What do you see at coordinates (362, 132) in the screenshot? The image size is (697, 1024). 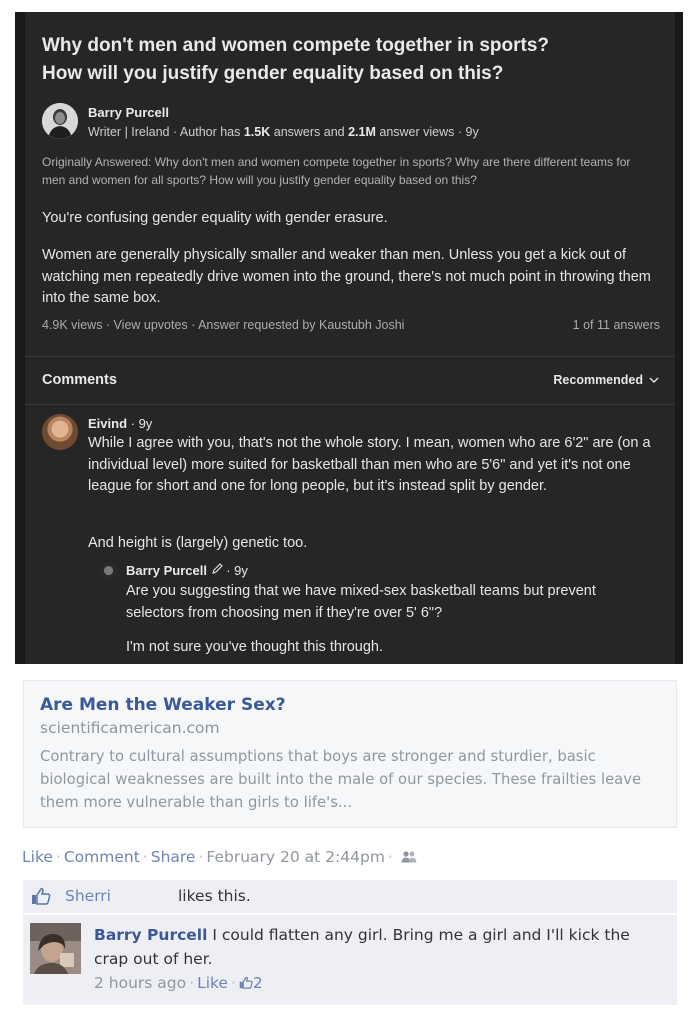 I see `author-view-count: 2.1M` at bounding box center [362, 132].